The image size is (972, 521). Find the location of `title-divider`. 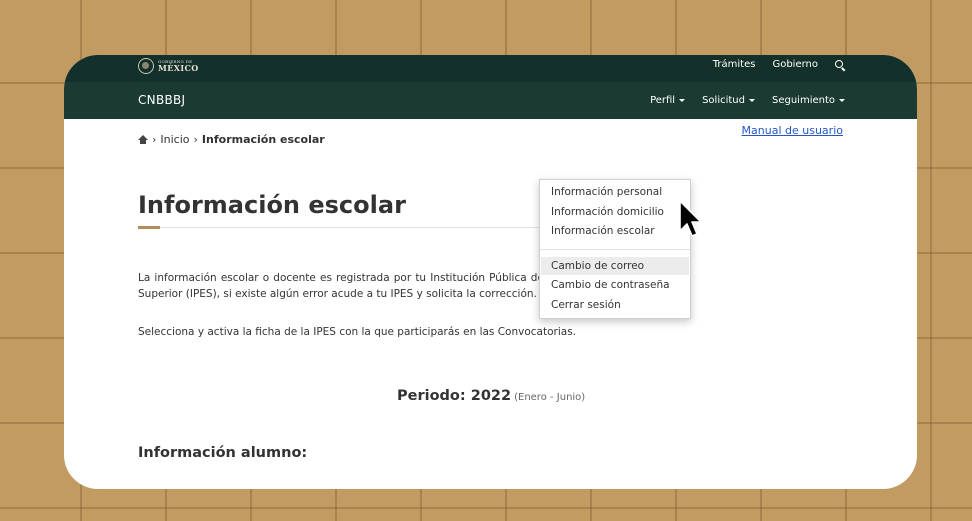

title-divider is located at coordinates (373, 227).